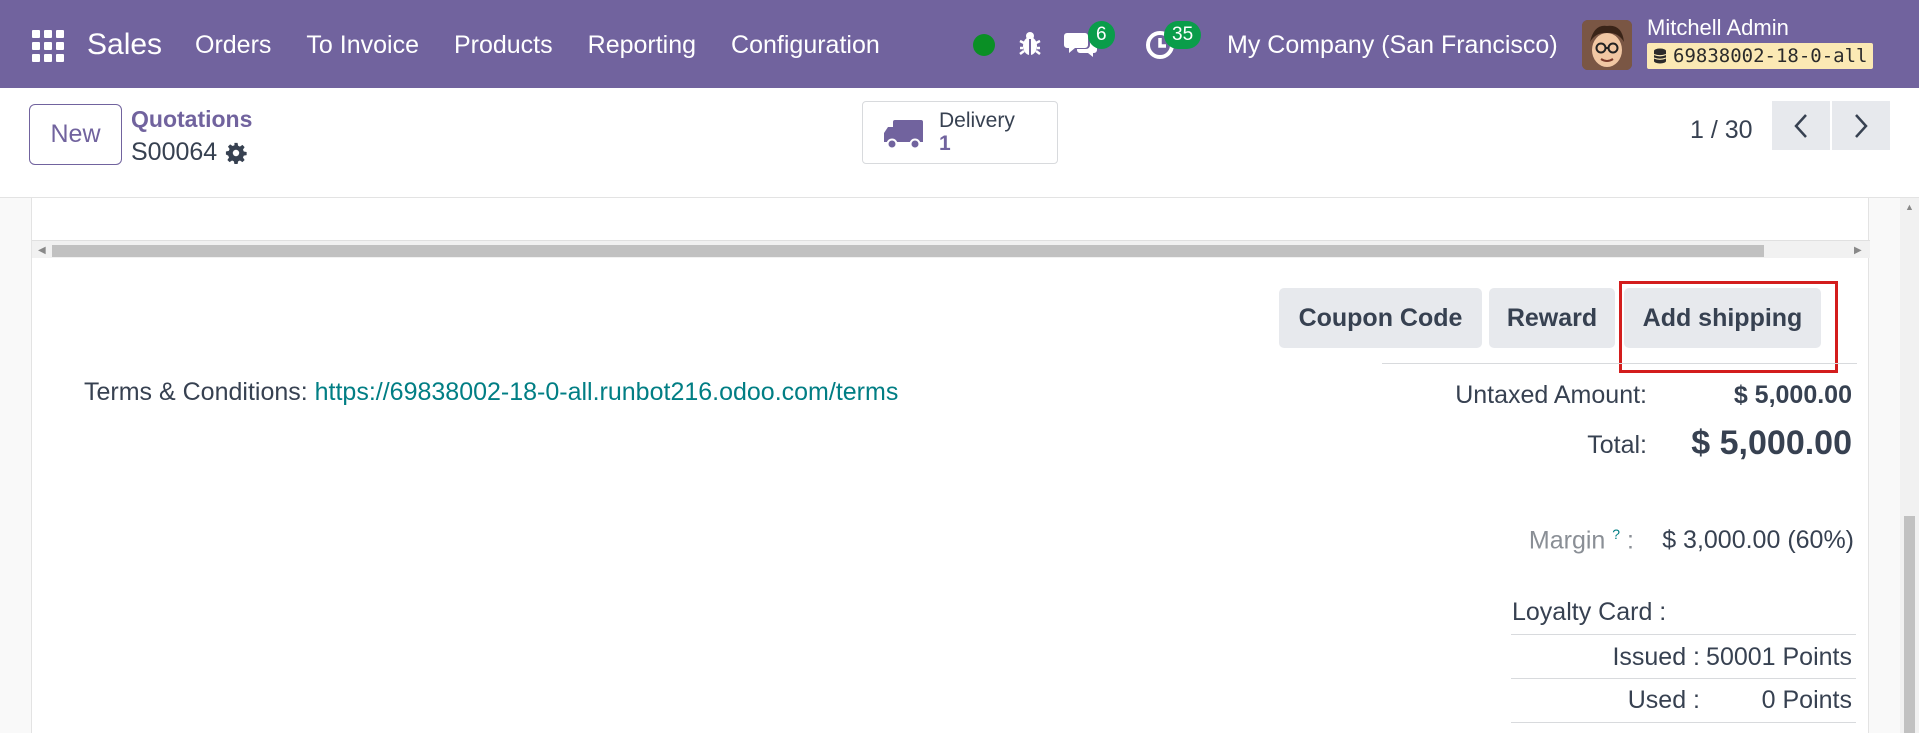 The image size is (1919, 733). Describe the element at coordinates (75, 134) in the screenshot. I see `new-button: New` at that location.